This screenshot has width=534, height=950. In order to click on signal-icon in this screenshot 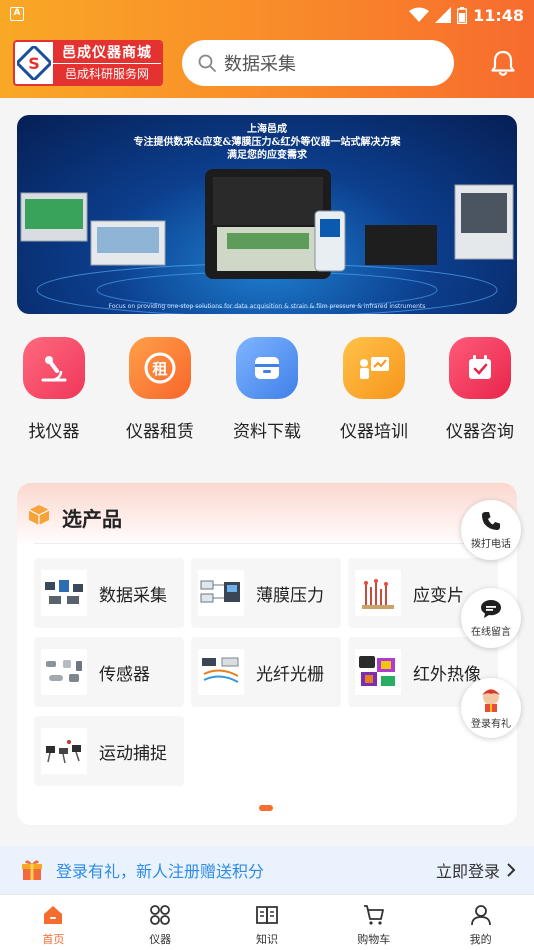, I will do `click(443, 15)`.